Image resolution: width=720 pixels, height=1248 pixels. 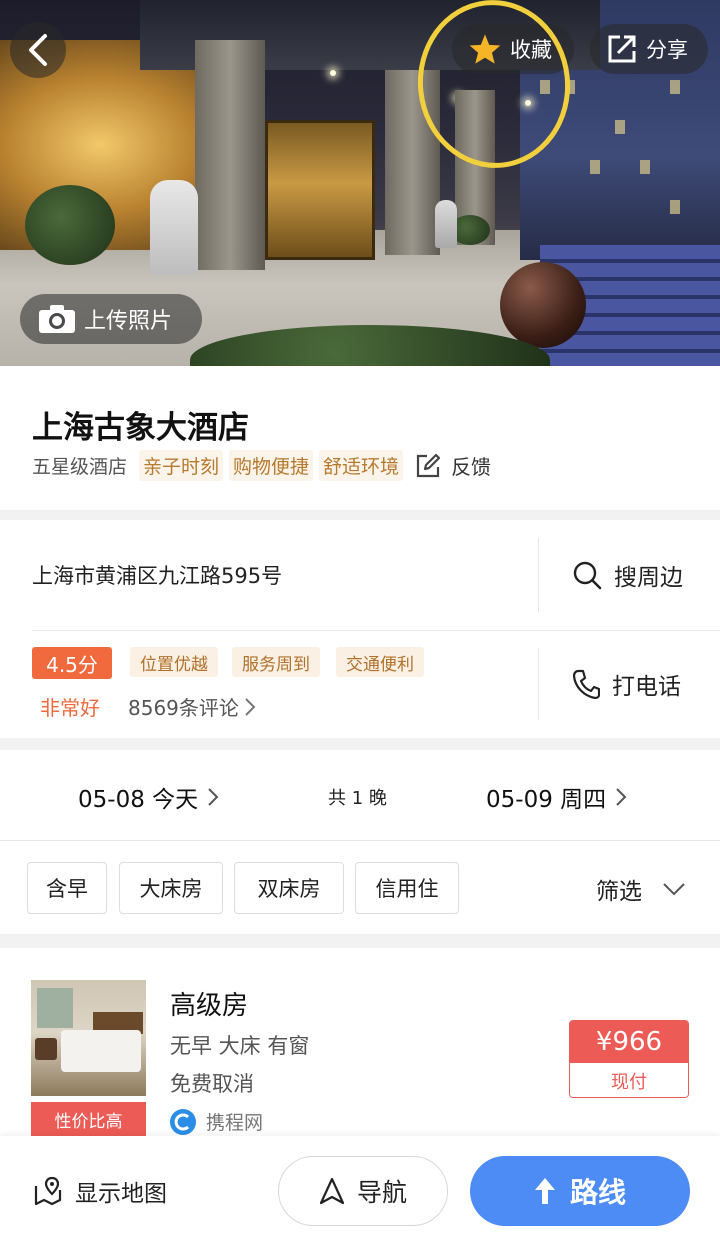 What do you see at coordinates (597, 1192) in the screenshot?
I see `route-label: 路线` at bounding box center [597, 1192].